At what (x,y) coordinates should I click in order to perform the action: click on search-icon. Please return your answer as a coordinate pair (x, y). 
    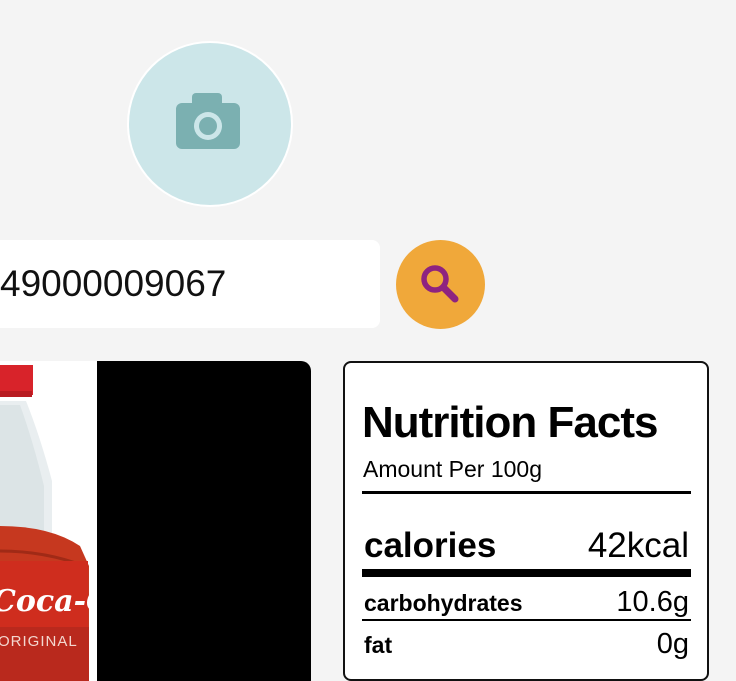
    Looking at the image, I should click on (440, 284).